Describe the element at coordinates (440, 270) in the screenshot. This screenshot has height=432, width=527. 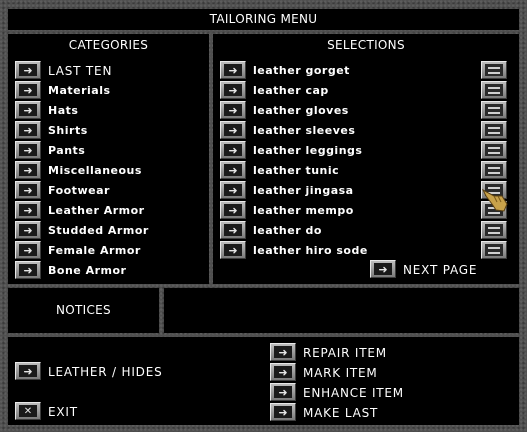
I see `next-page-label: NEXT PAGE` at that location.